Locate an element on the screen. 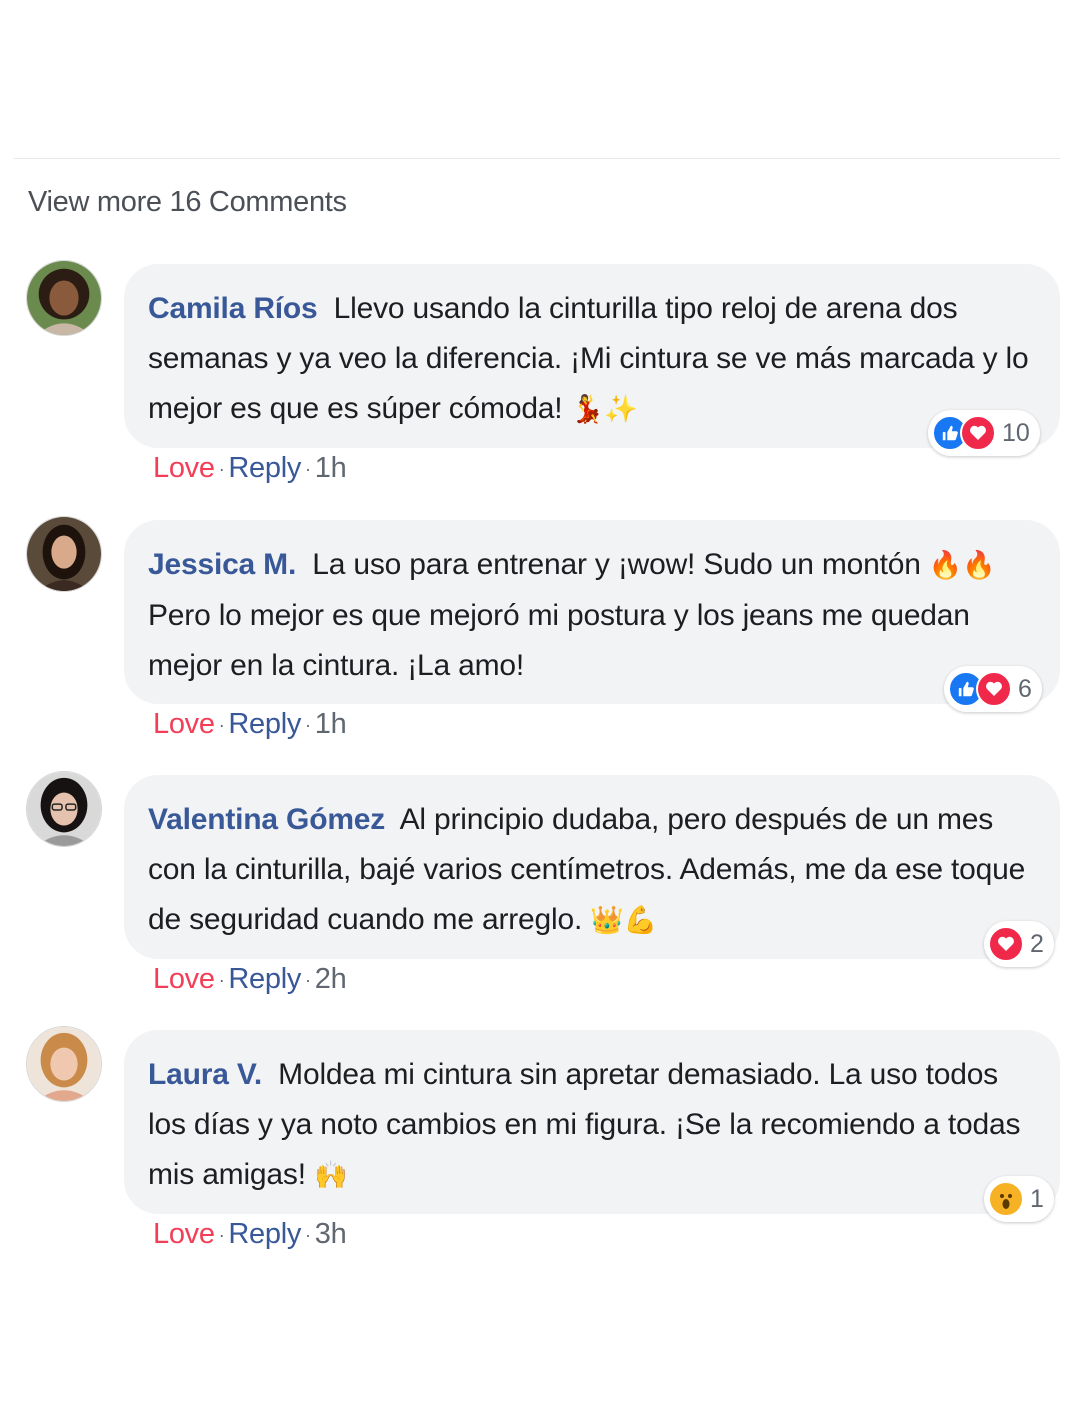 The height and width of the screenshot is (1420, 1080). reactions-summary: 2 is located at coordinates (1019, 944).